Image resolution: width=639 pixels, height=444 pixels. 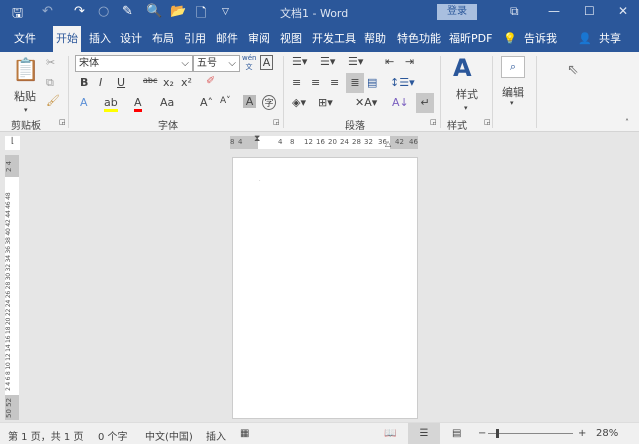 I want to click on paragraph-launcher-icon: ◲, so click(x=433, y=122).